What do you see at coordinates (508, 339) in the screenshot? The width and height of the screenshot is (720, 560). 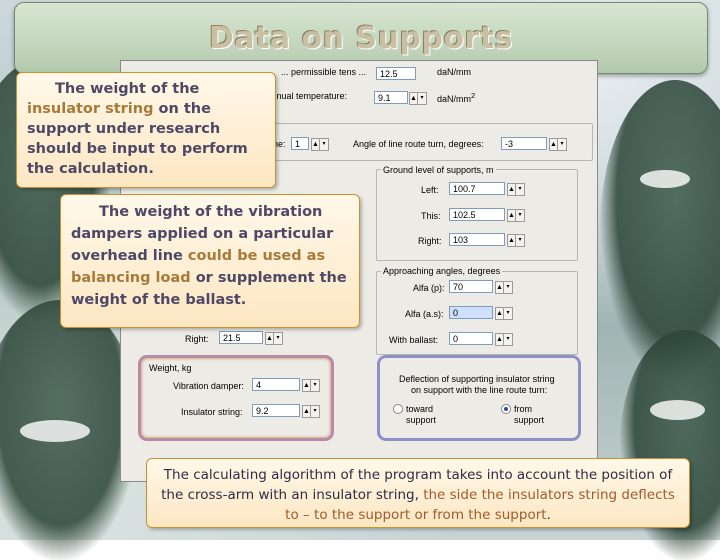 I see `with-ballast-dropdown: ▾` at bounding box center [508, 339].